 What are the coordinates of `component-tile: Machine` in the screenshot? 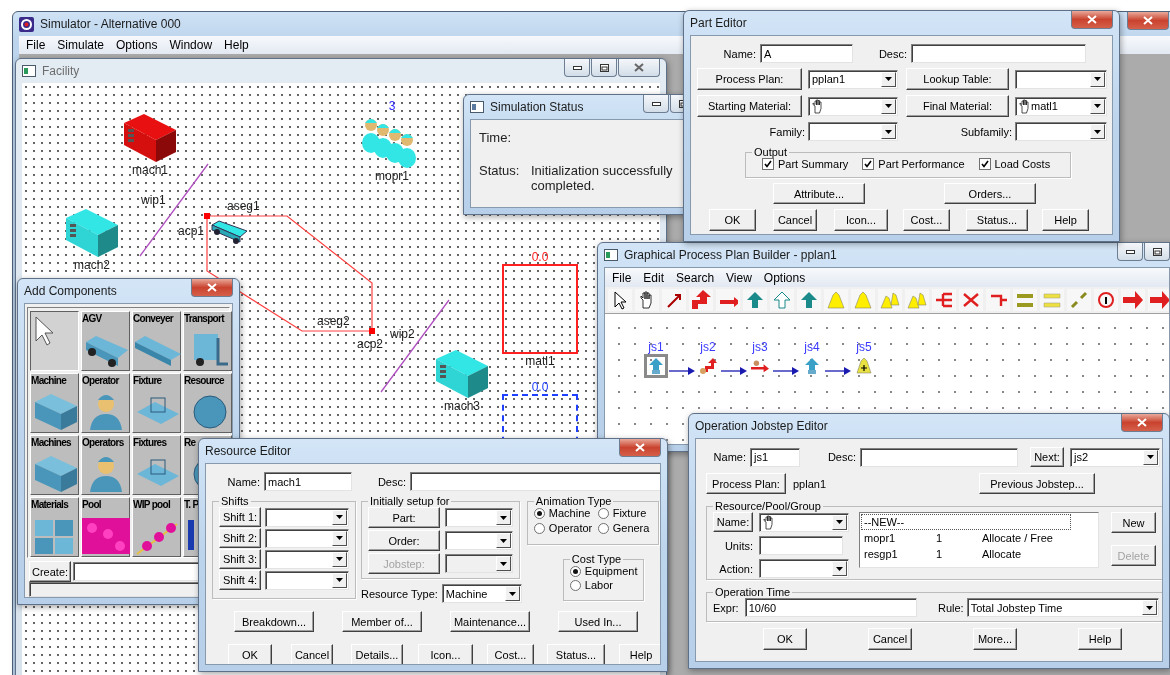 It's located at (54, 403).